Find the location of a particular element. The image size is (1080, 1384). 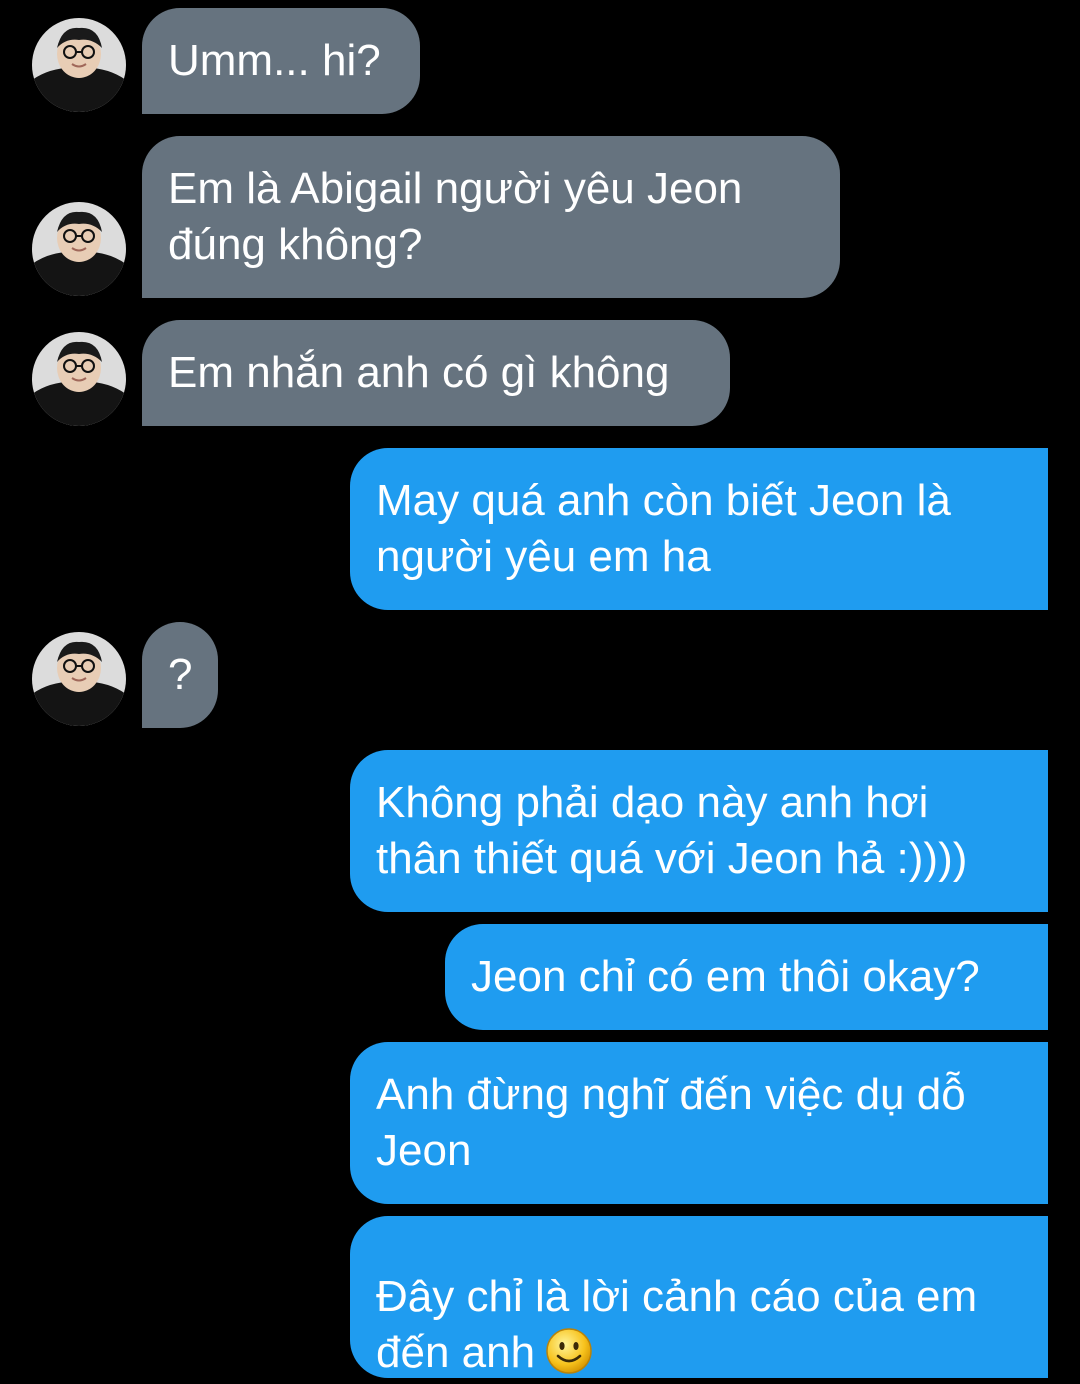

message-bubble-outgoing: Đây chỉ là lời cảnh cáo của em đến anh is located at coordinates (699, 1297).